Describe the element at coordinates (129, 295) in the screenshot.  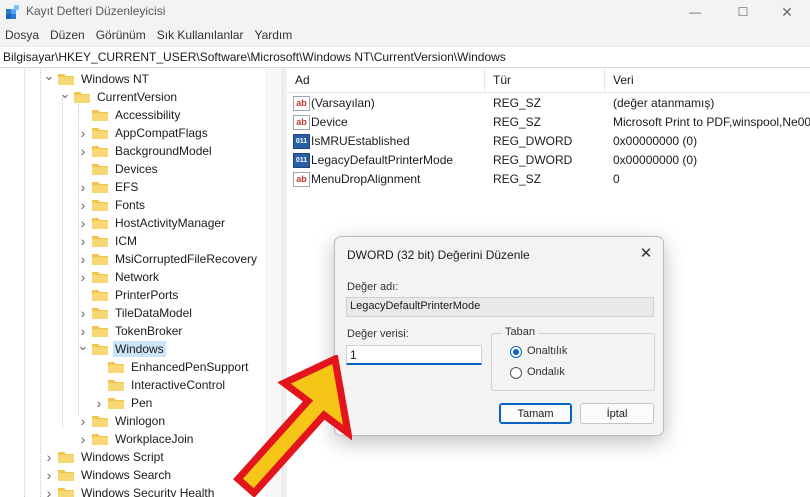
I see `tree-item: PrinterPorts` at that location.